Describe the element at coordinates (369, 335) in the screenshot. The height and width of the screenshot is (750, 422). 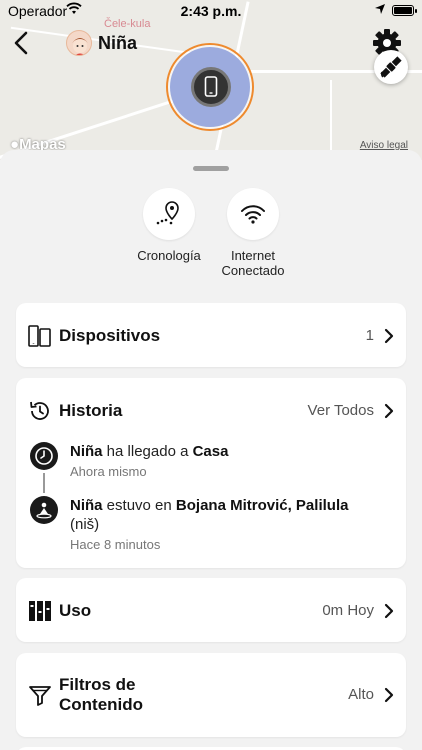
I see `devices-count: 1` at that location.